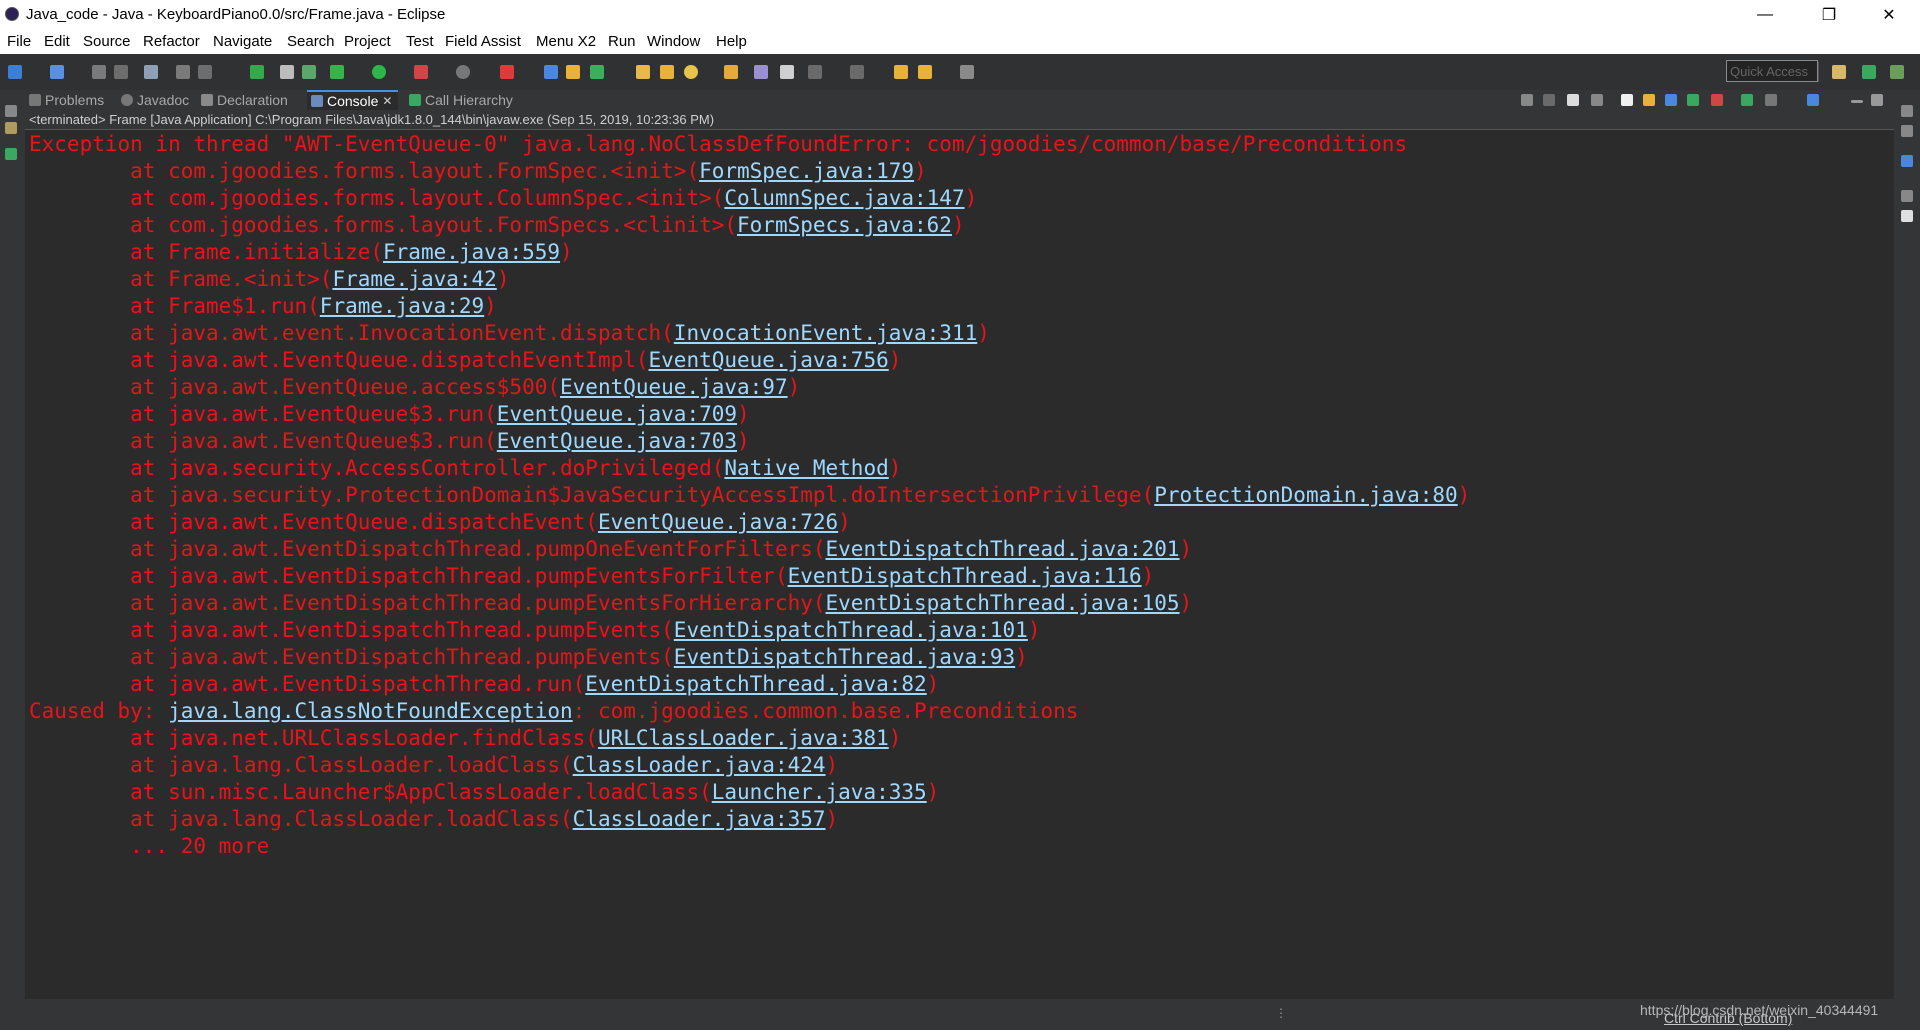  I want to click on menu-edit: Edit, so click(57, 41).